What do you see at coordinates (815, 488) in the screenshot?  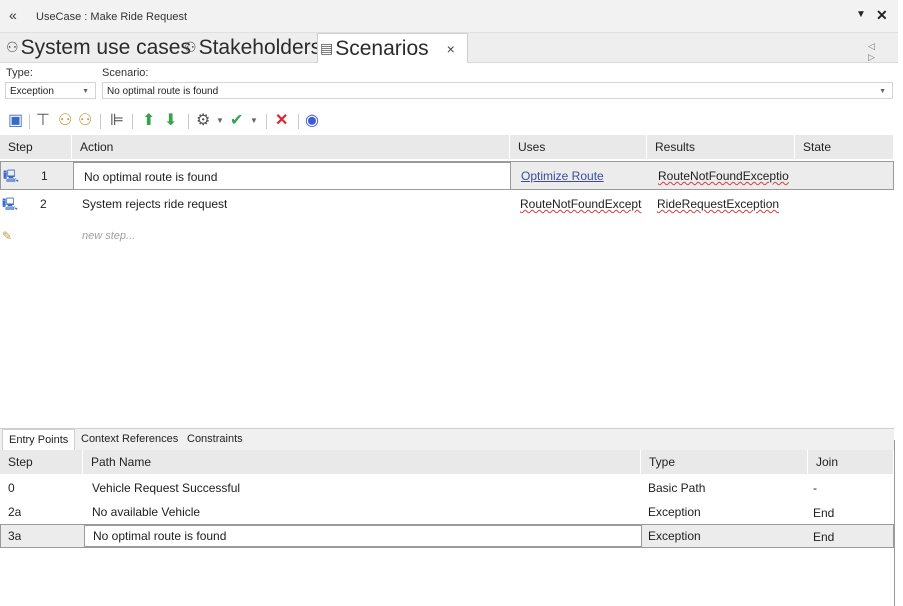 I see `entry-join: -` at bounding box center [815, 488].